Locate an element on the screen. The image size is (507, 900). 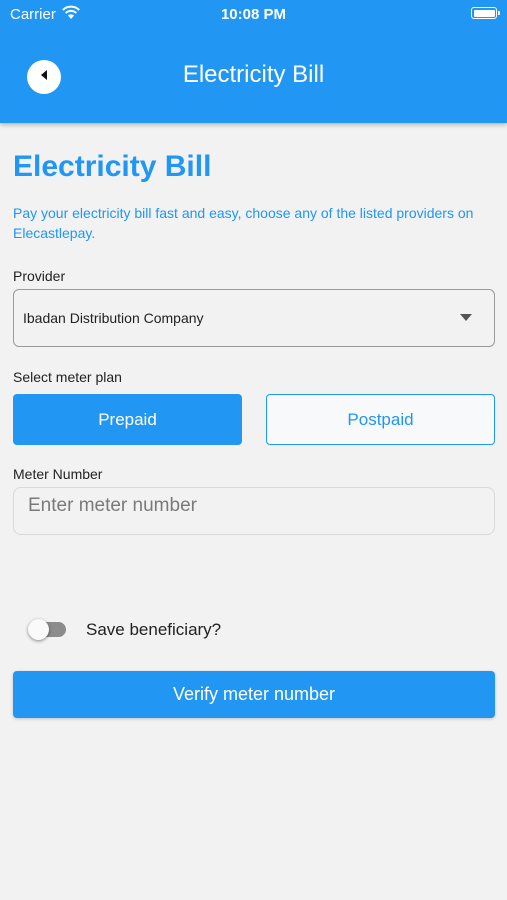
save-beneficiary-toggle is located at coordinates (47, 629).